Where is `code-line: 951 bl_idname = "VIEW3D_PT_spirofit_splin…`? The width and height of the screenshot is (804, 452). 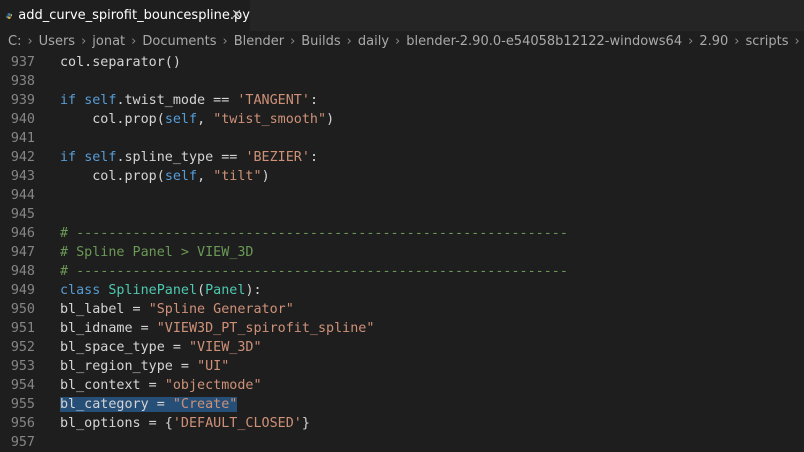 code-line: 951 bl_idname = "VIEW3D_PT_spirofit_splin… is located at coordinates (402, 328).